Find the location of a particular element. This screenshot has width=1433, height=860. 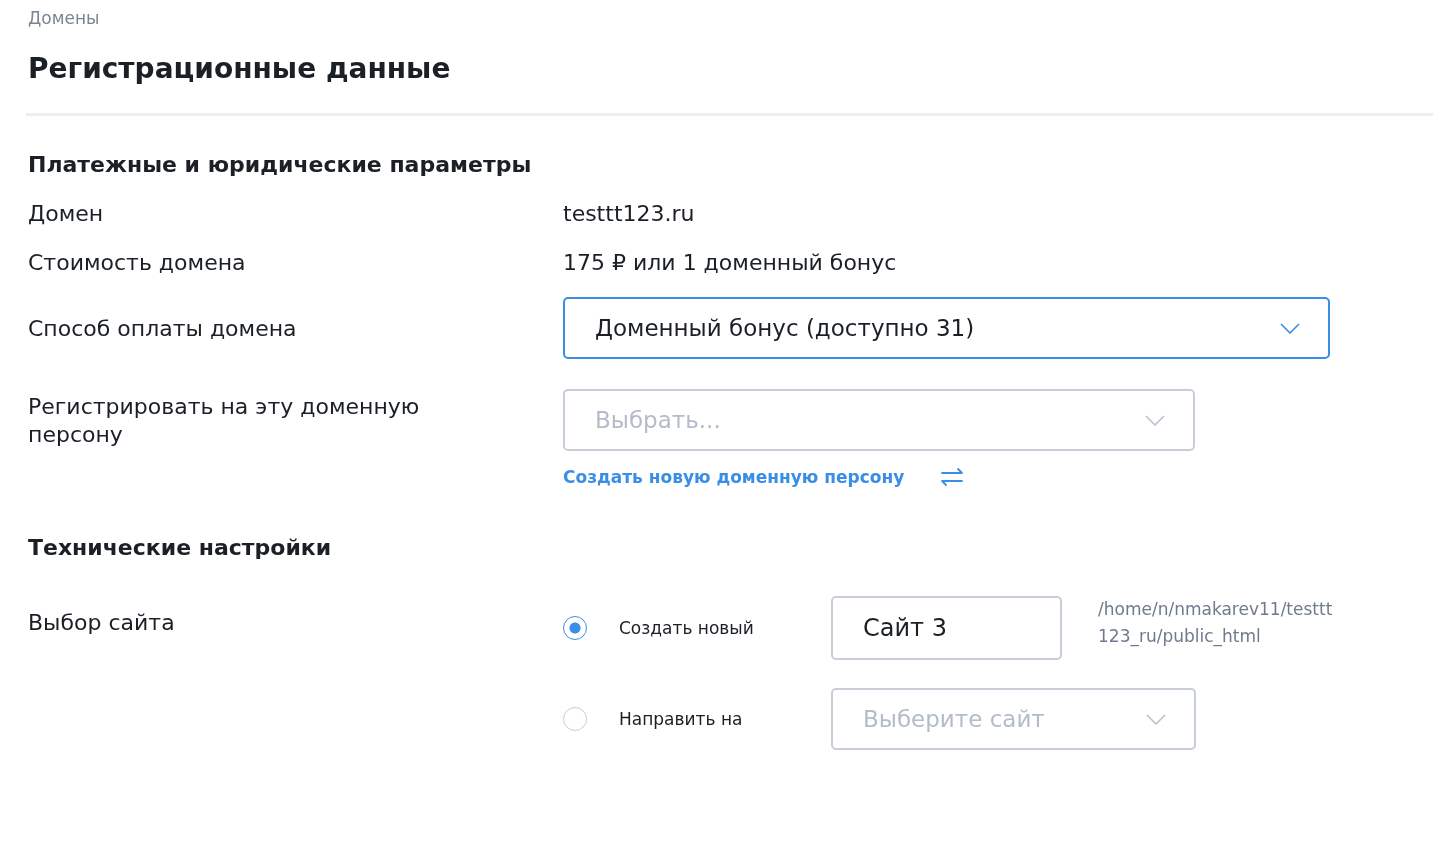

radio-label: Направить на is located at coordinates (681, 719).